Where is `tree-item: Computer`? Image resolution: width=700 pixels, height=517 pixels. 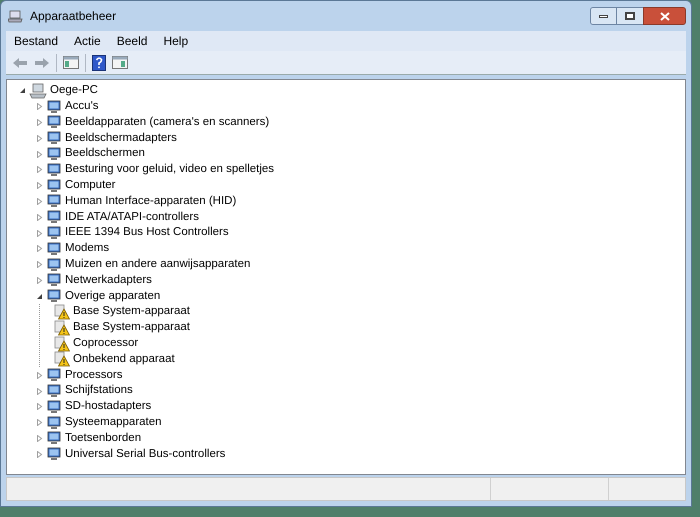 tree-item: Computer is located at coordinates (90, 185).